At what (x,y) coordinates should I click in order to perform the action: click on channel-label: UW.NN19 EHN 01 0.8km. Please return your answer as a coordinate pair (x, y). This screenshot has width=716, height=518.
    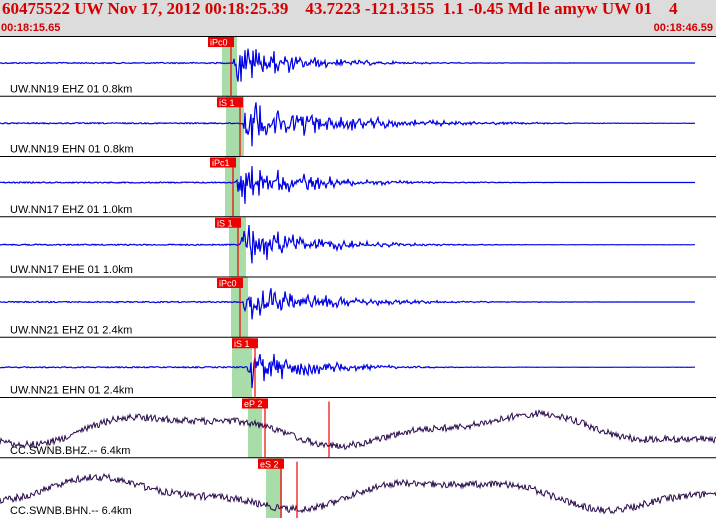
    Looking at the image, I should click on (71, 150).